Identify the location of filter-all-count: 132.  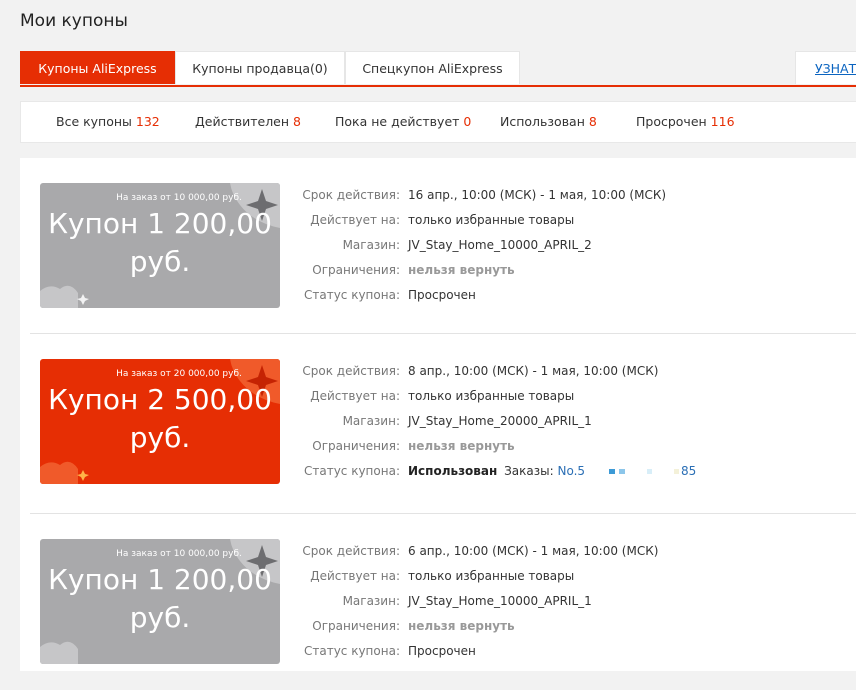
(147, 121).